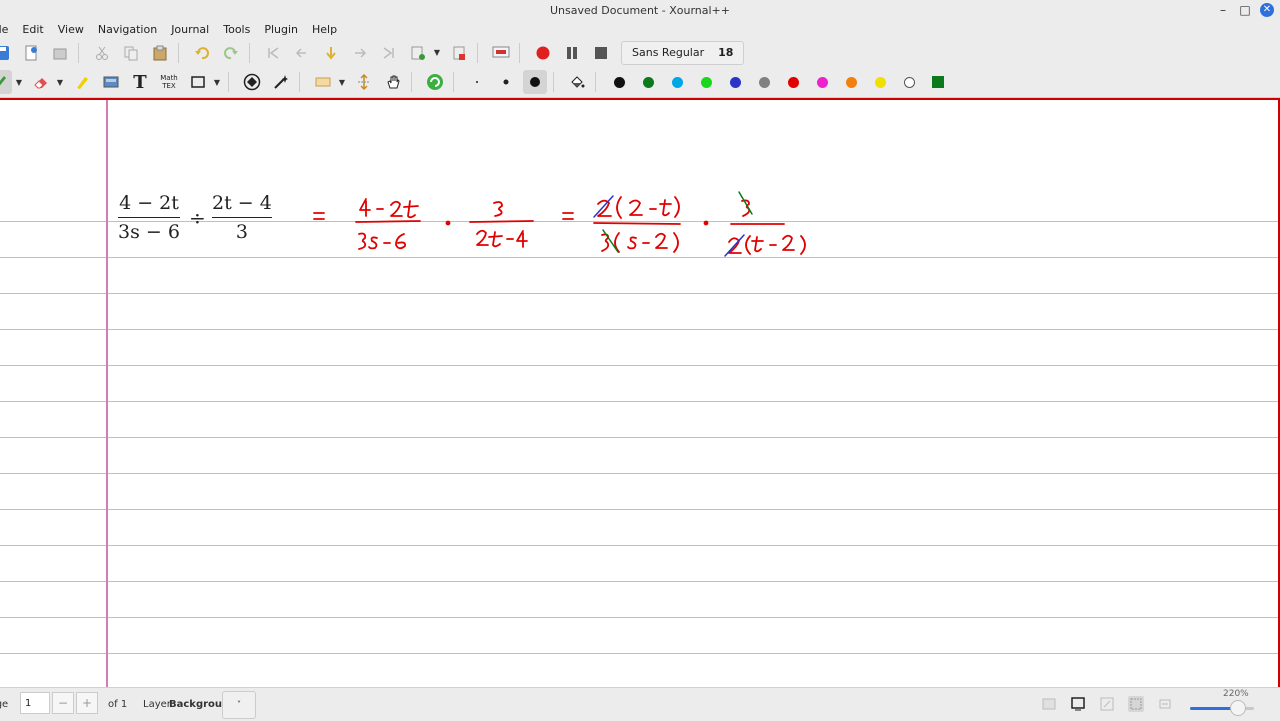 The height and width of the screenshot is (721, 1280). I want to click on eraser-dropdown: ▼, so click(60, 82).